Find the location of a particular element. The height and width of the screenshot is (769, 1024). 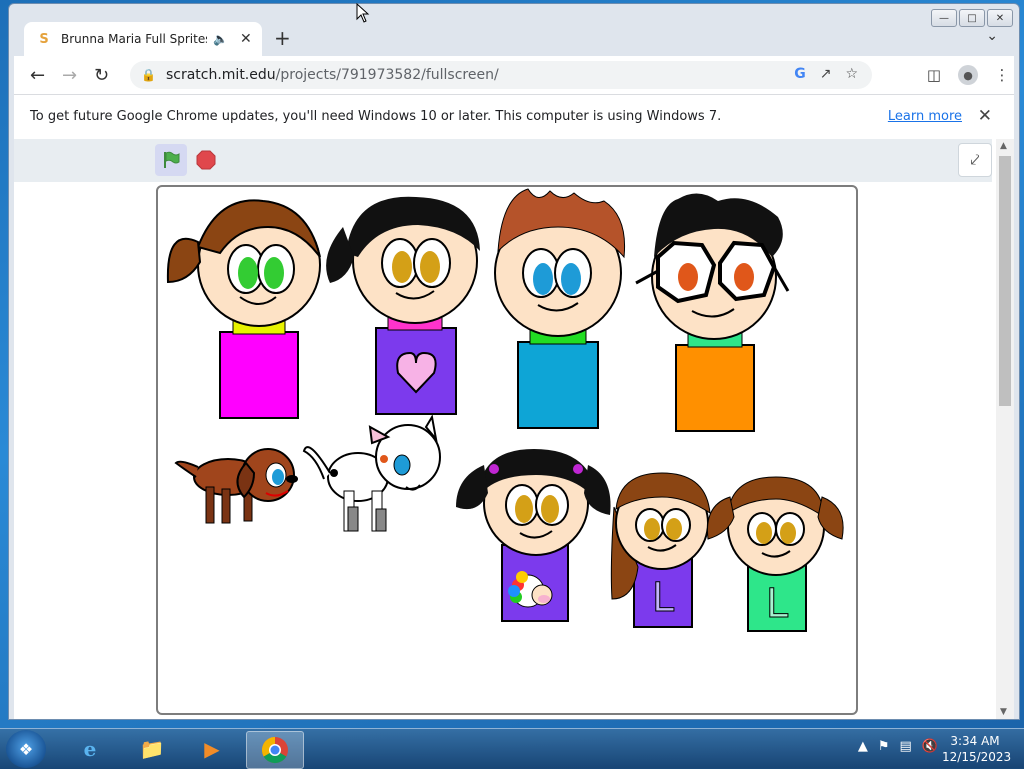

back-icon: ← is located at coordinates (37, 75).